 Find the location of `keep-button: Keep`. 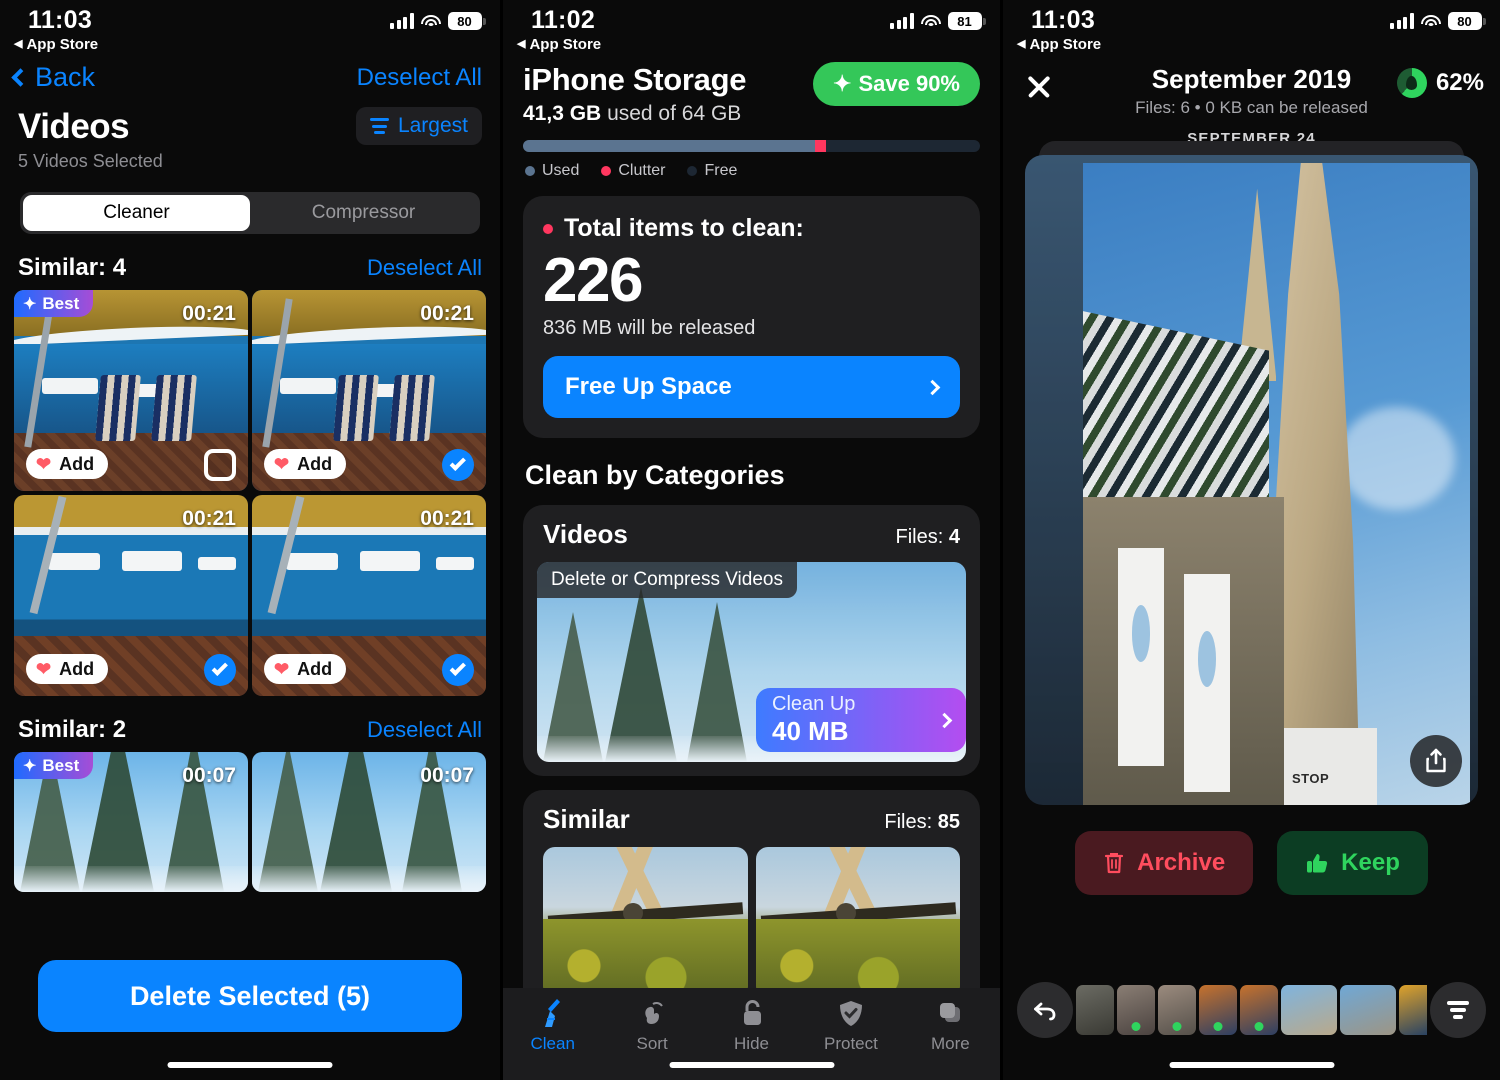

keep-button: Keep is located at coordinates (1352, 863).